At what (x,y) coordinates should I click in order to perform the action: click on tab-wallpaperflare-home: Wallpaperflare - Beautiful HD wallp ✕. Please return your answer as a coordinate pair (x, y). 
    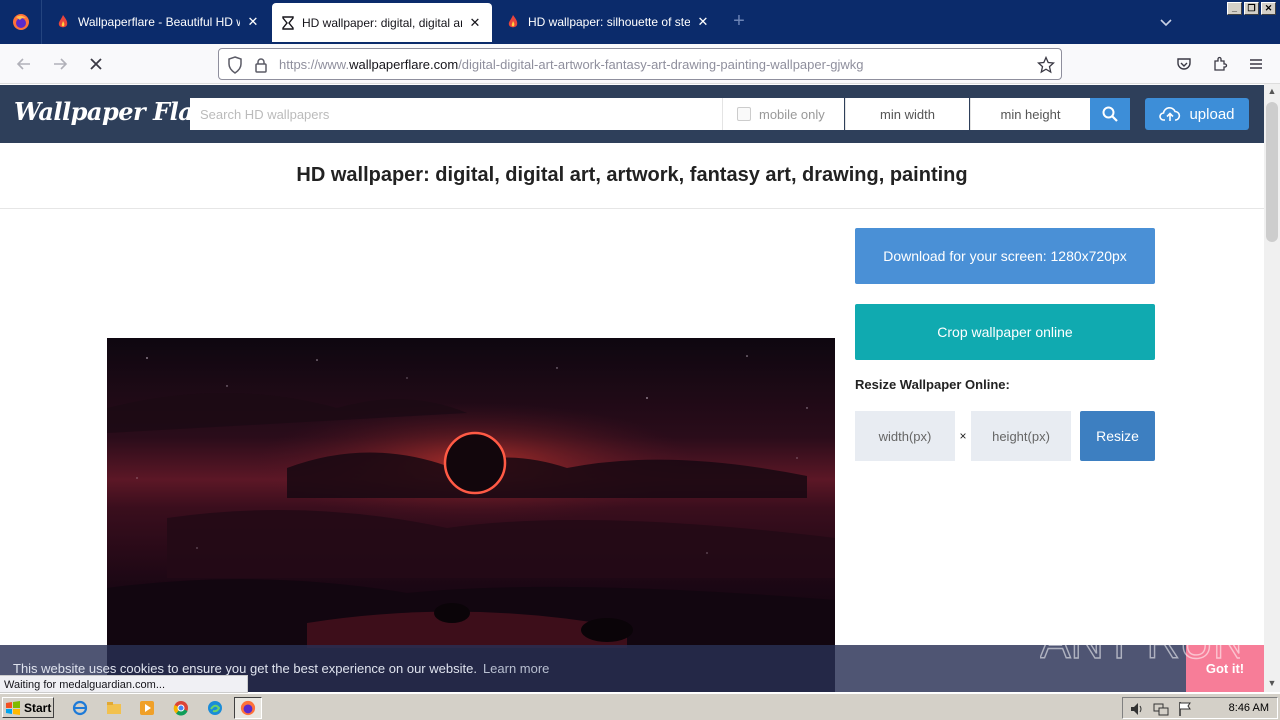
    Looking at the image, I should click on (158, 22).